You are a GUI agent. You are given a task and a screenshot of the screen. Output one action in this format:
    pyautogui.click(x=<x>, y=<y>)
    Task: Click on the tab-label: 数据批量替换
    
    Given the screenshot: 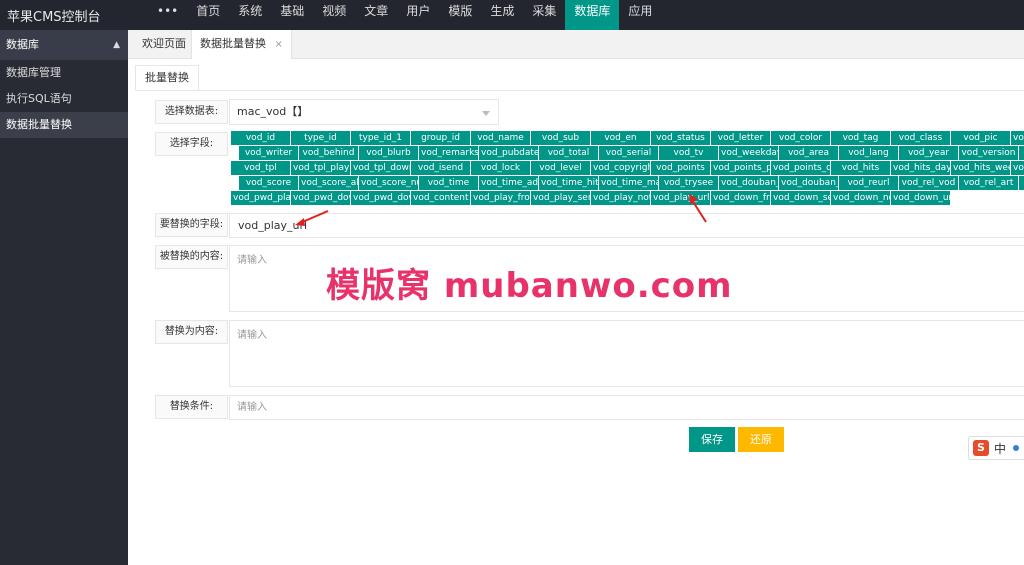 What is the action you would take?
    pyautogui.click(x=233, y=43)
    